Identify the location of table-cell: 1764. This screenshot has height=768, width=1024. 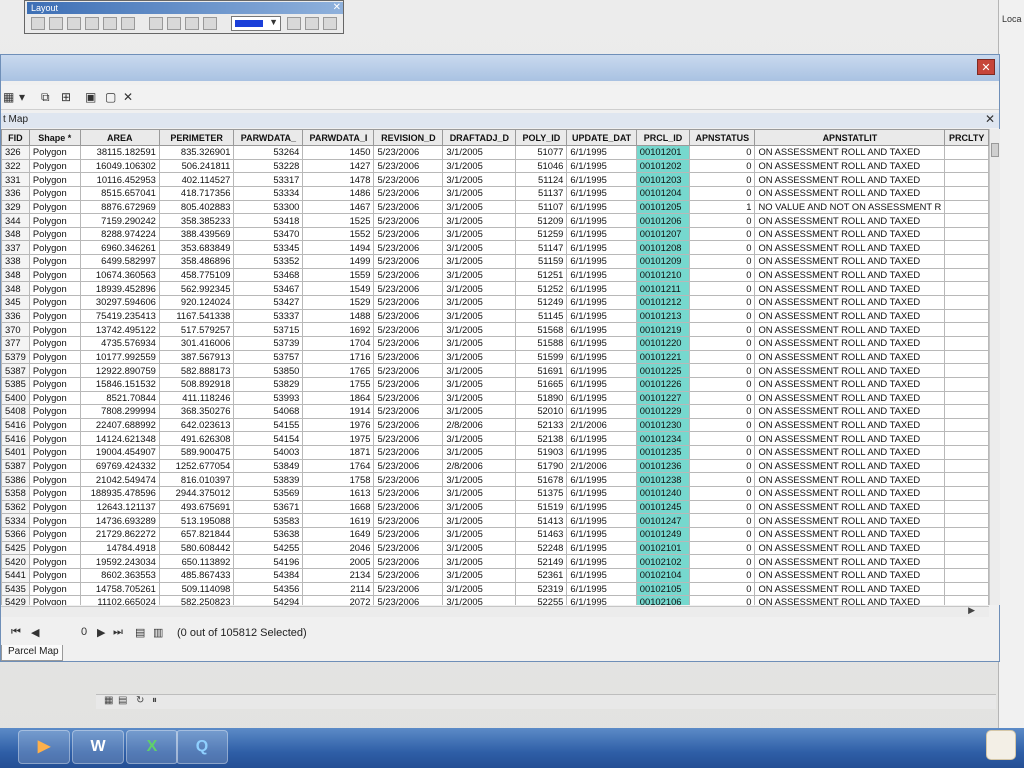
(338, 466).